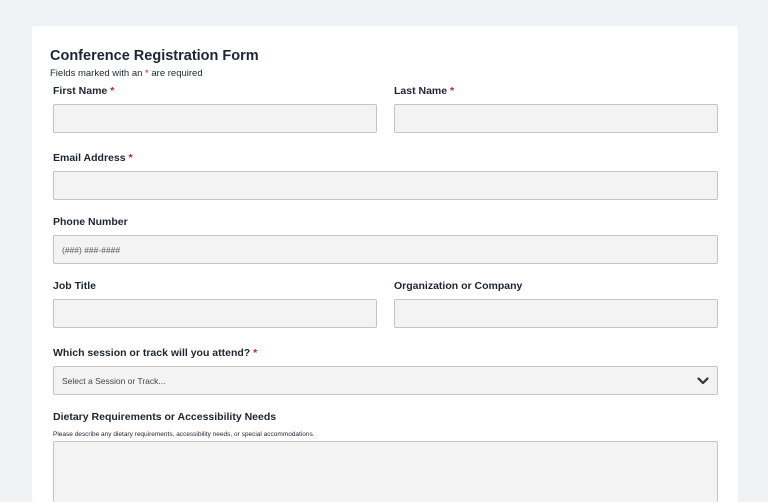  I want to click on job-title-input, so click(215, 313).